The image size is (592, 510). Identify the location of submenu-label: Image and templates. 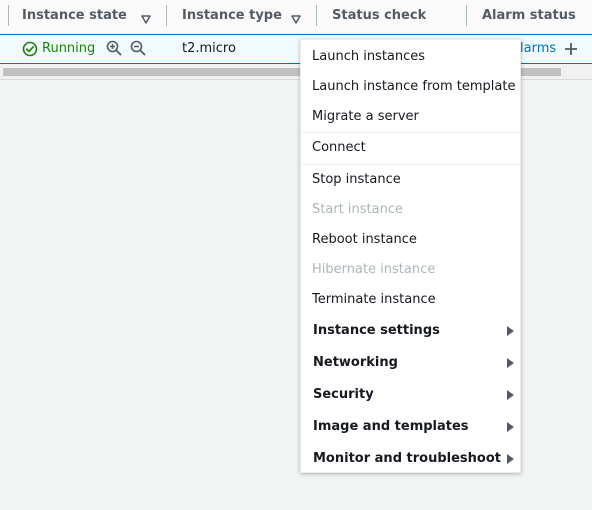
(391, 426).